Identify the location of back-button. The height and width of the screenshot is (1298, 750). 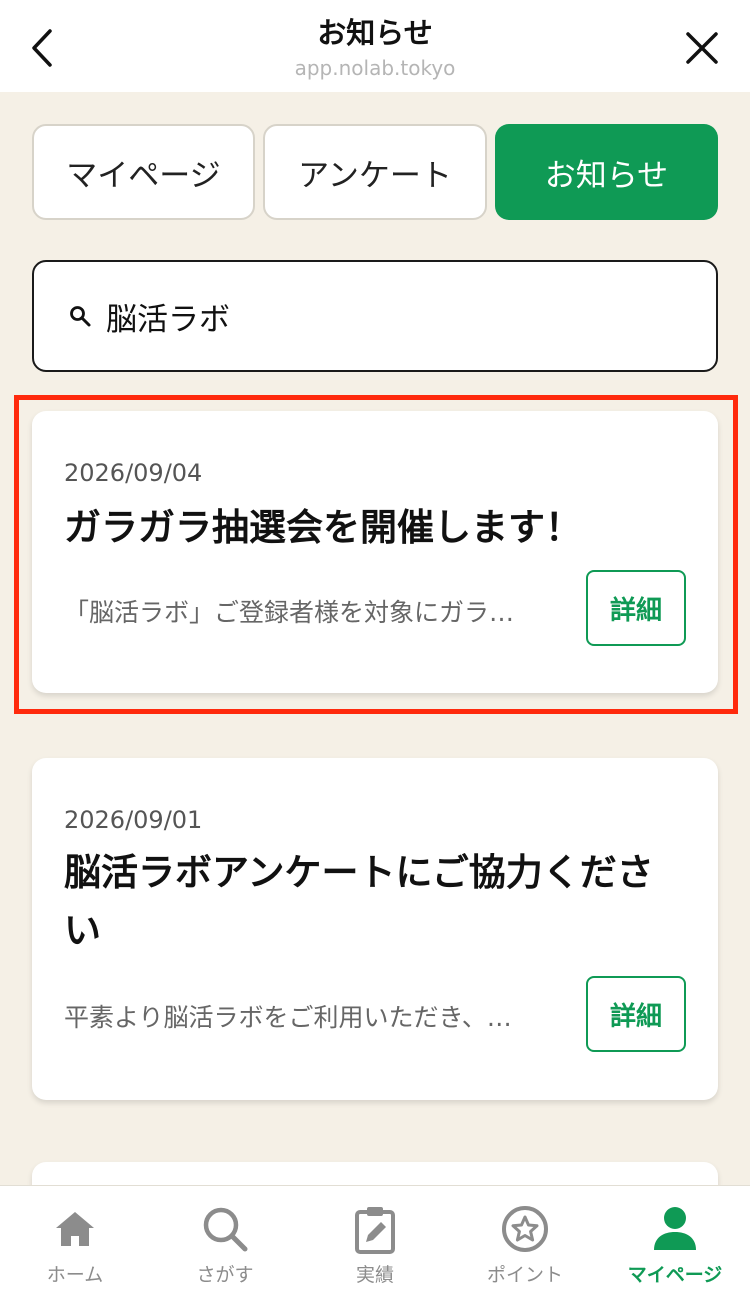
(42, 48).